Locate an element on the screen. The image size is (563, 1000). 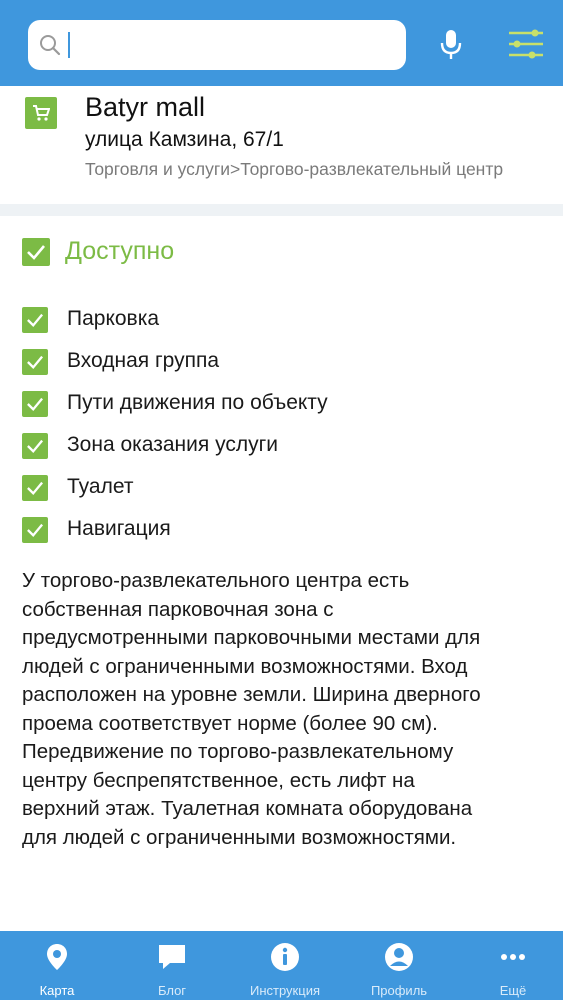
search-icon is located at coordinates (50, 45).